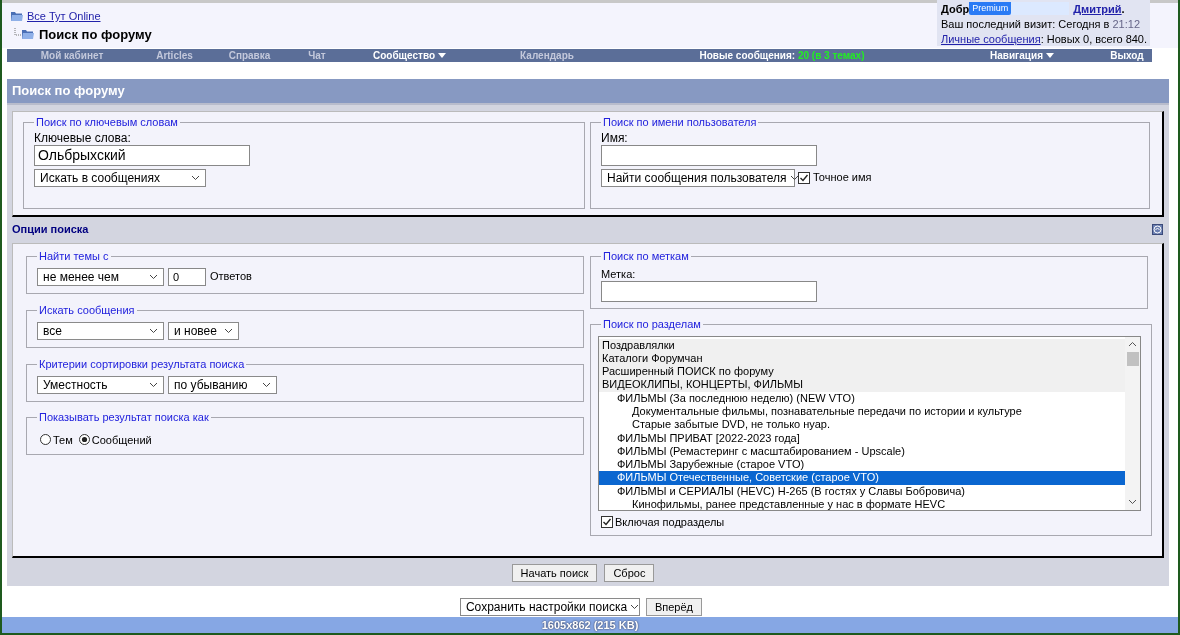 The height and width of the screenshot is (635, 1180). What do you see at coordinates (590, 625) in the screenshot?
I see `image-size-caption: 1605x862 (215 KB)` at bounding box center [590, 625].